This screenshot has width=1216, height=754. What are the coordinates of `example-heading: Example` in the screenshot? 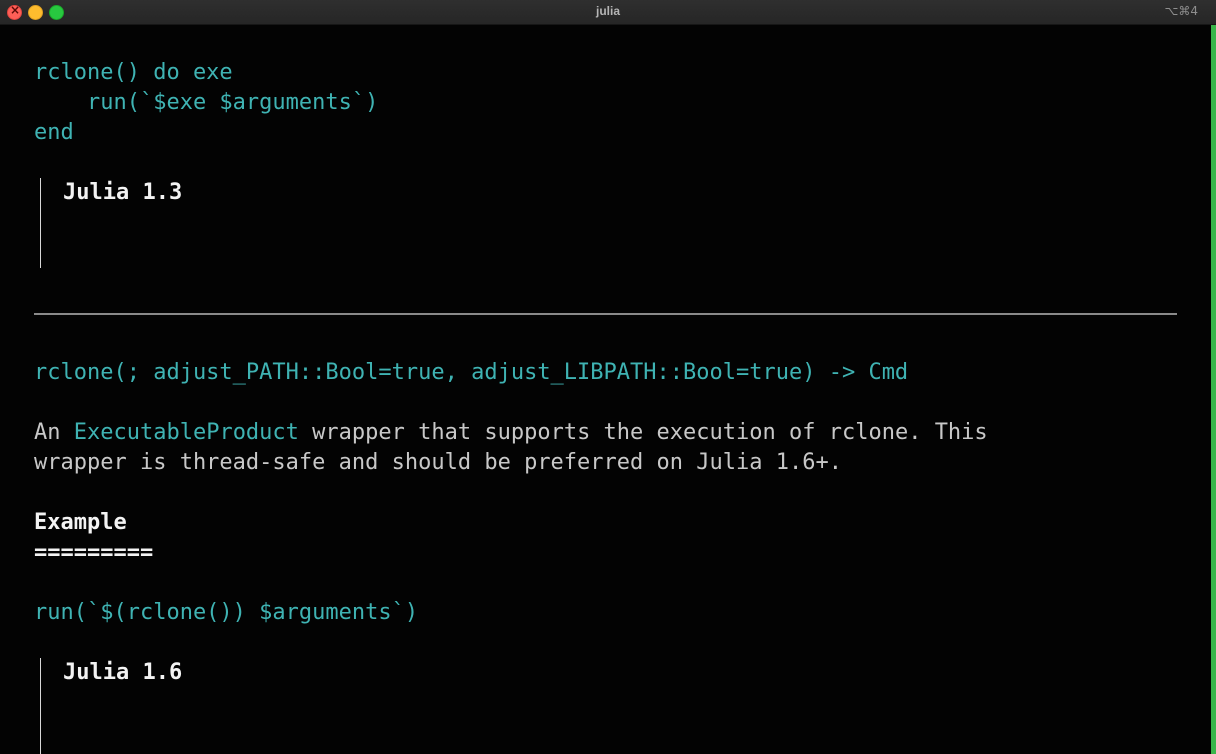 It's located at (80, 522).